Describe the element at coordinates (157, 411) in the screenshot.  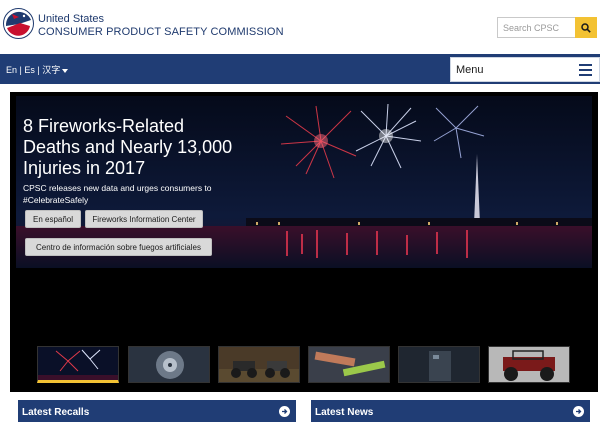
I see `latest-recalls-panel: Latest Recalls` at that location.